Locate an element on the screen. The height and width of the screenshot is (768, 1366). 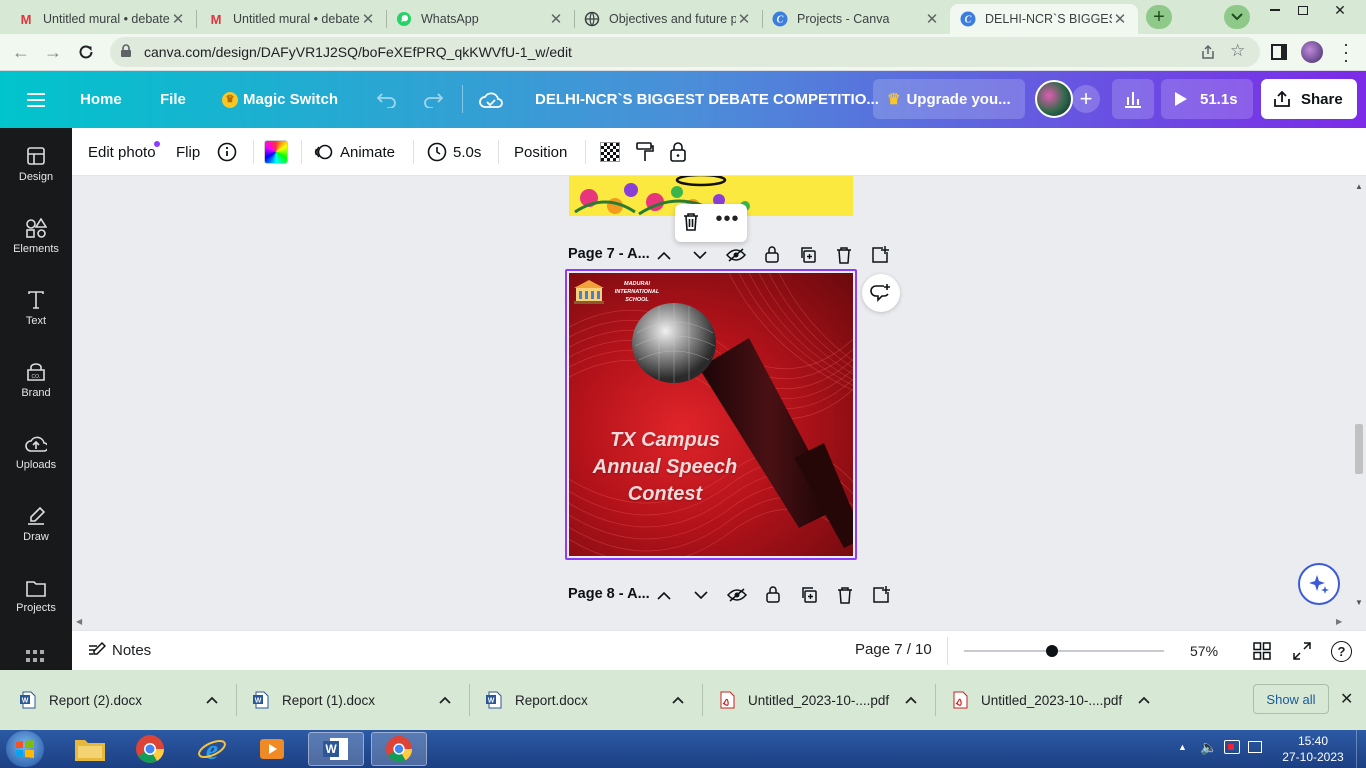
download-item: W Report.docx is located at coordinates (585, 700).